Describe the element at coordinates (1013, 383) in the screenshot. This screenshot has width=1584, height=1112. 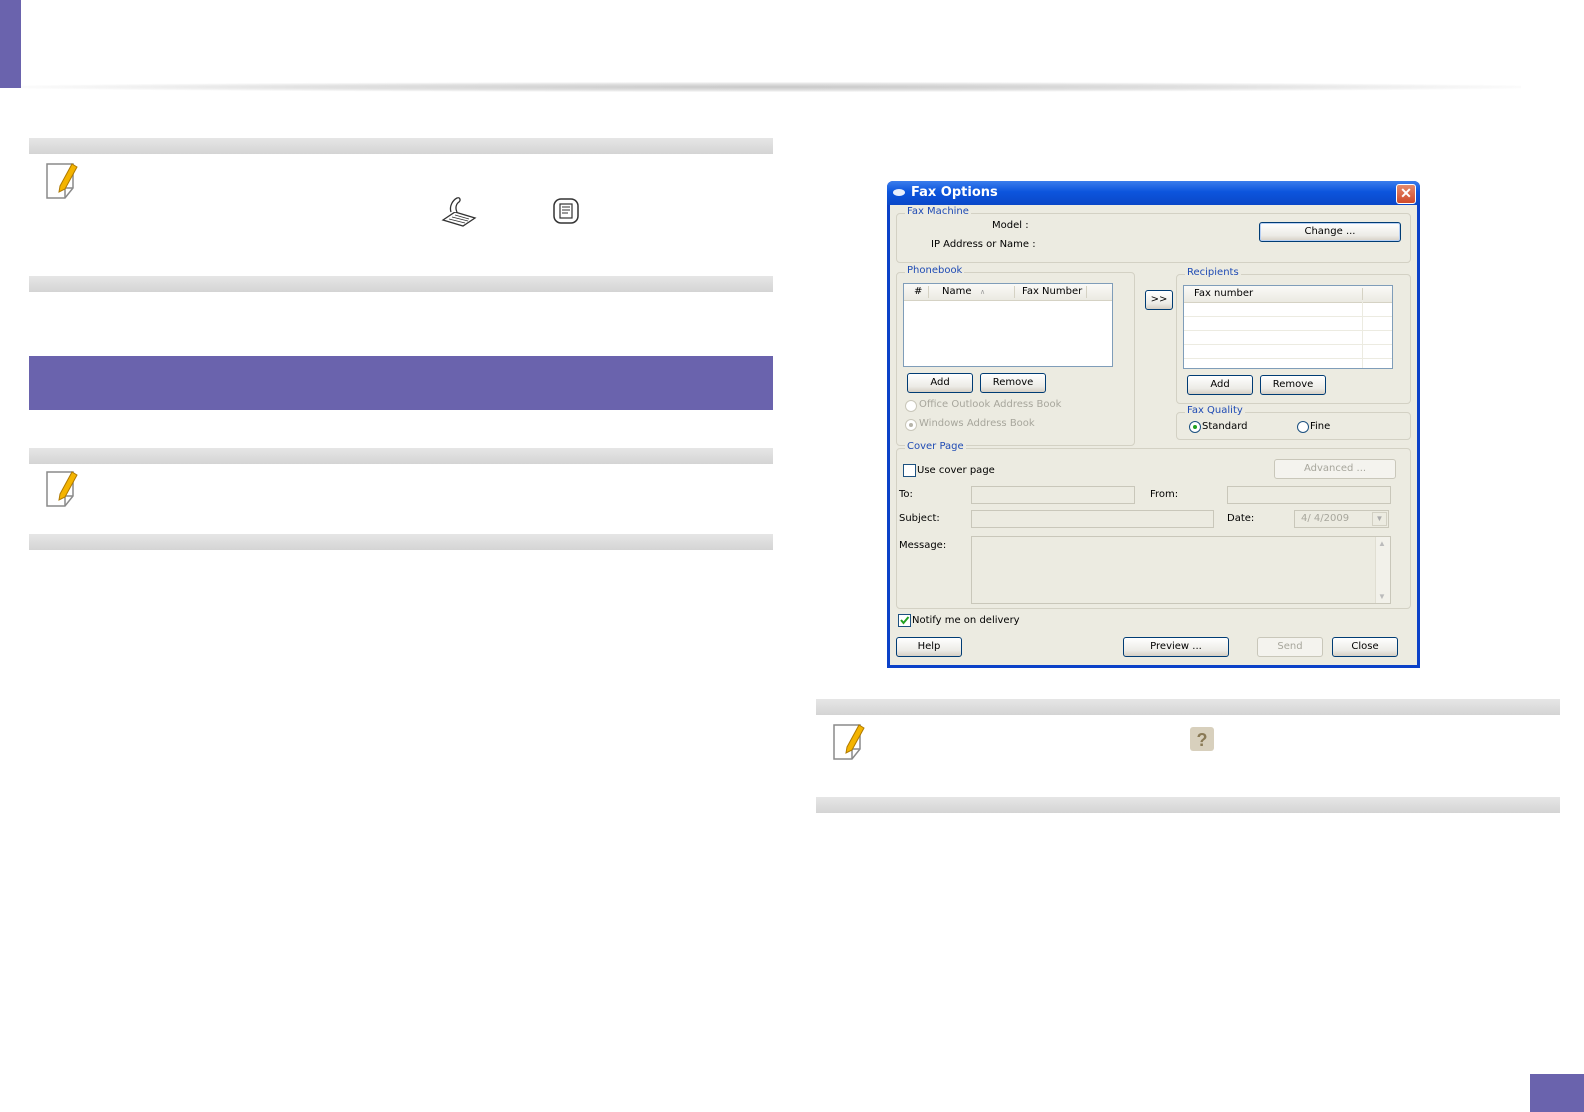
I see `phonebook-remove-button: Remove` at that location.